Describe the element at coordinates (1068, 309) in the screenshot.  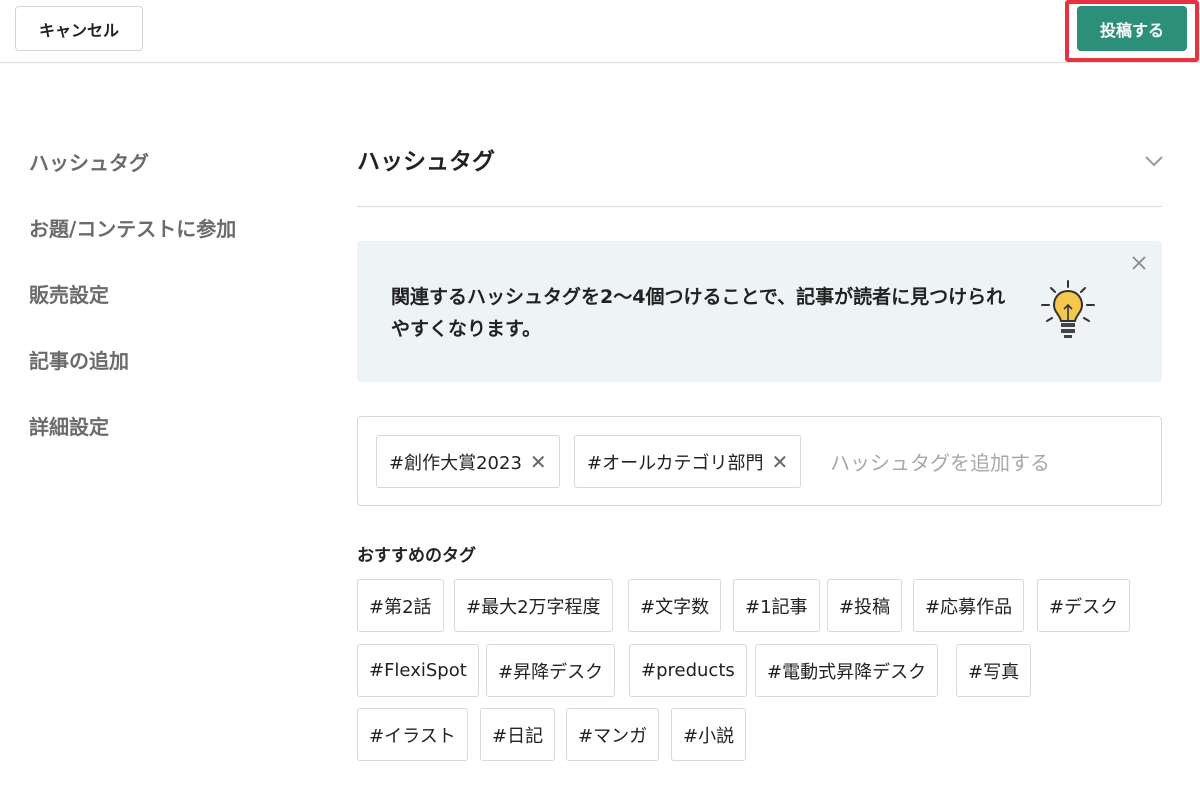
I see `lightbulb-icon` at that location.